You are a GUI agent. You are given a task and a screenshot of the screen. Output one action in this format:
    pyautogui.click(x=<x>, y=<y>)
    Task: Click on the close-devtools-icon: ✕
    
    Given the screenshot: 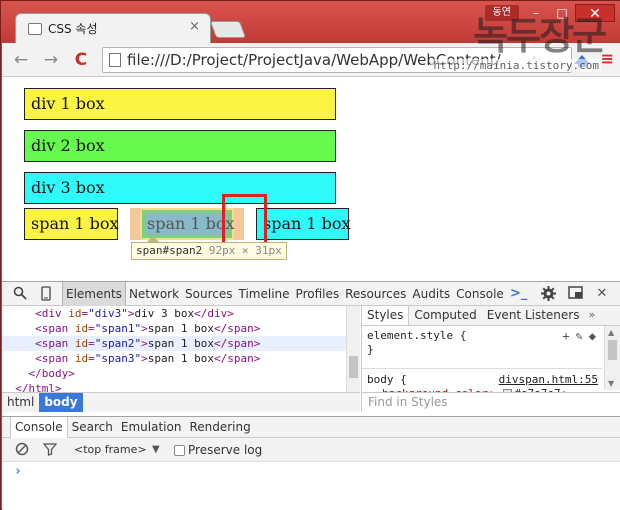 What is the action you would take?
    pyautogui.click(x=602, y=294)
    